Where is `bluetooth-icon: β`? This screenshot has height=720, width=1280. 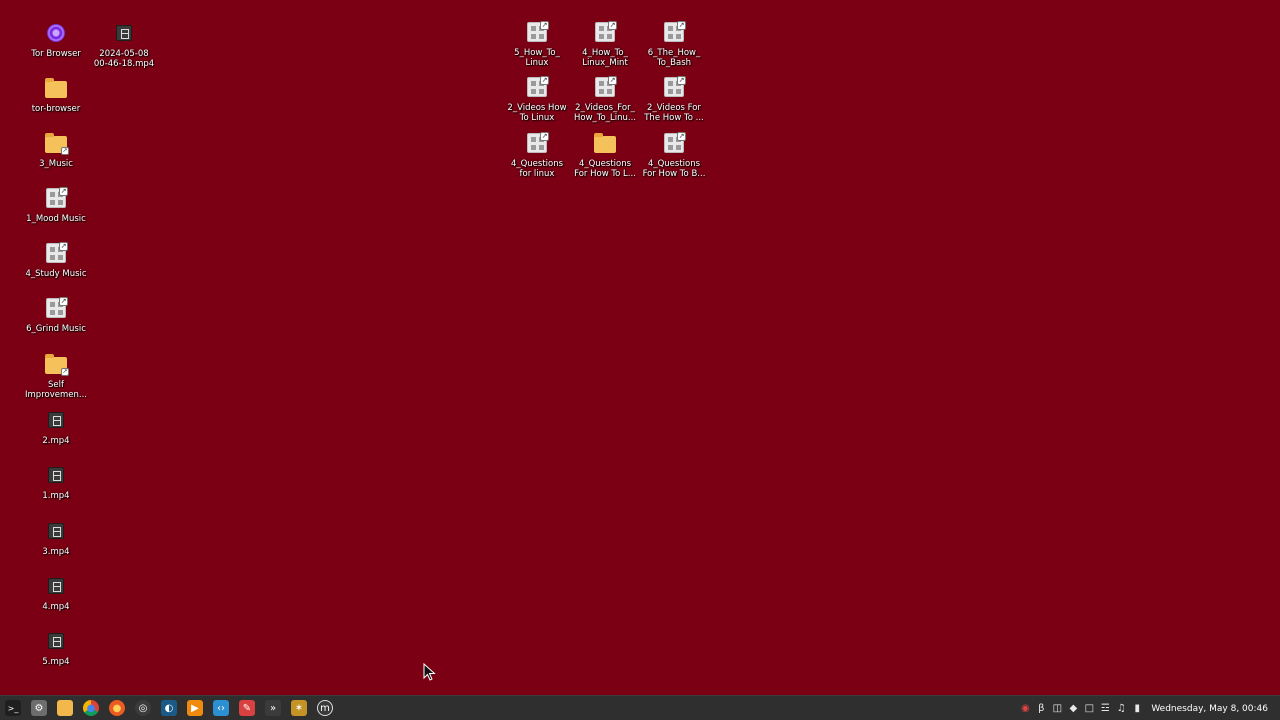 bluetooth-icon: β is located at coordinates (1041, 708).